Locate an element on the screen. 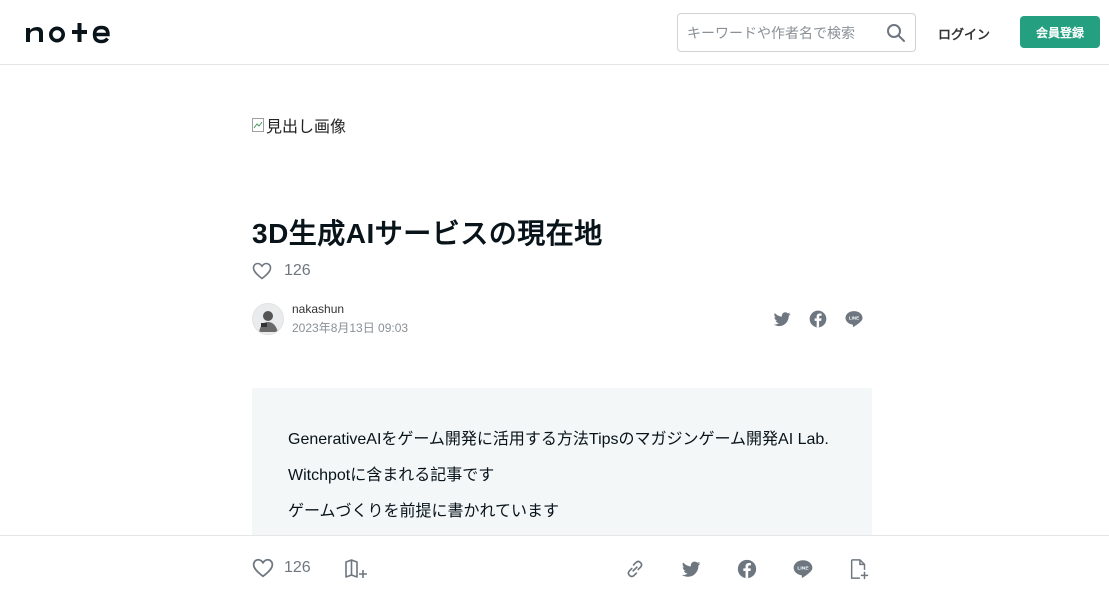  note-logo is located at coordinates (74, 32).